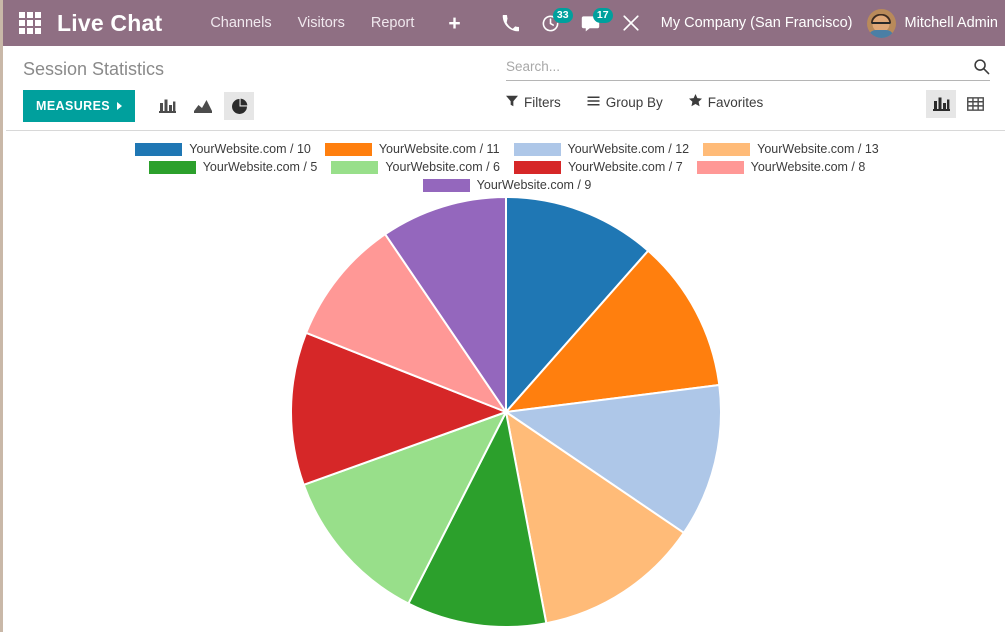 This screenshot has width=1005, height=632. I want to click on view-switcher, so click(958, 104).